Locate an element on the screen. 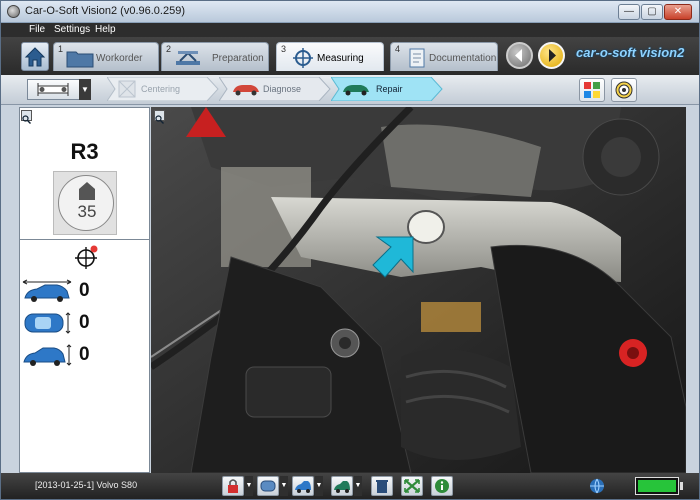  home-button is located at coordinates (35, 56).